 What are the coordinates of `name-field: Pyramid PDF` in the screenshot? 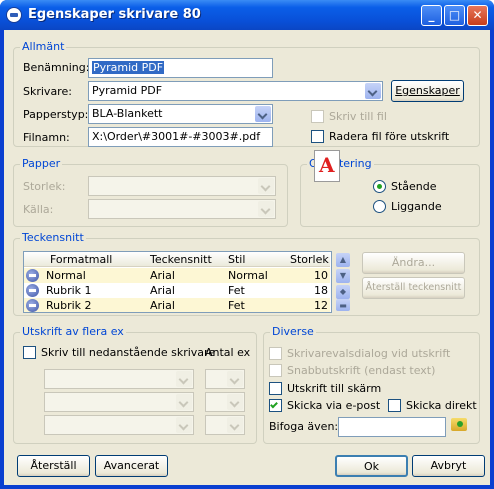 It's located at (180, 68).